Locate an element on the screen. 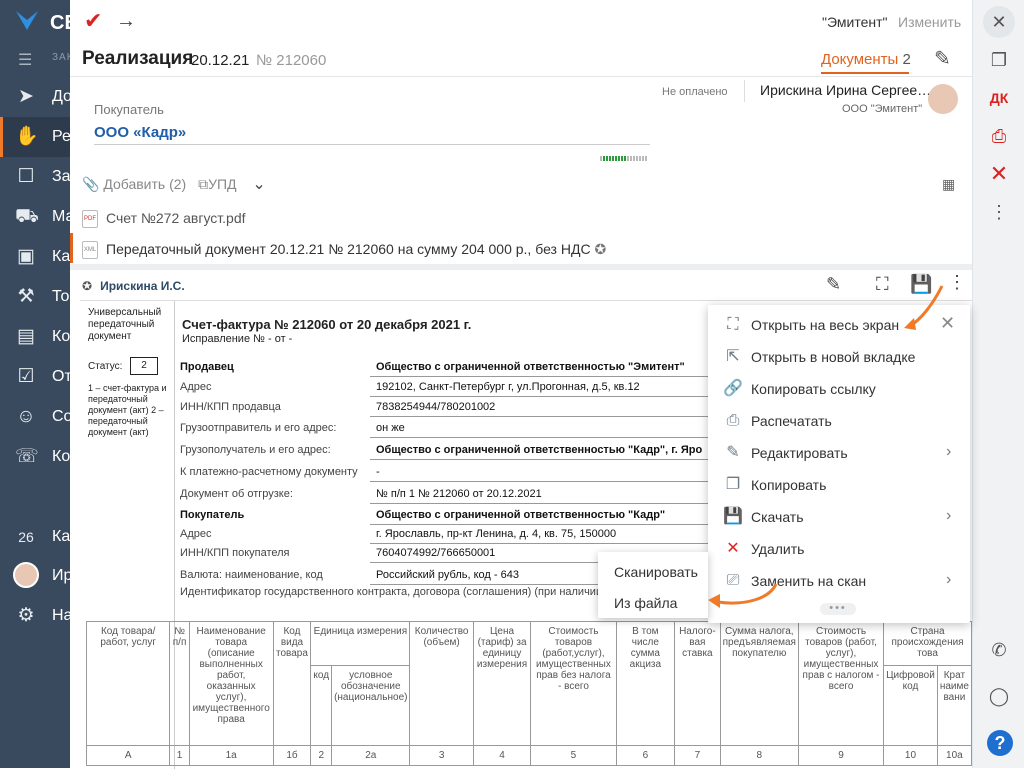 The height and width of the screenshot is (769, 1024). buyer-field: ООО «Кадр» is located at coordinates (140, 132).